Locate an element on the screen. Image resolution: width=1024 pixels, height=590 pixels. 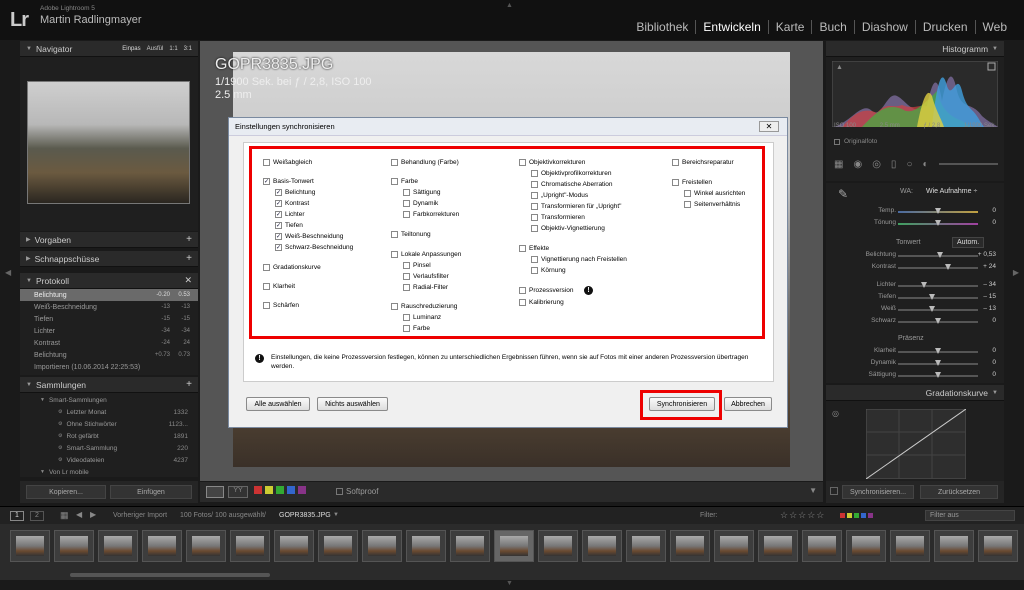
module-entwickeln: Entwickeln is located at coordinates (731, 27).